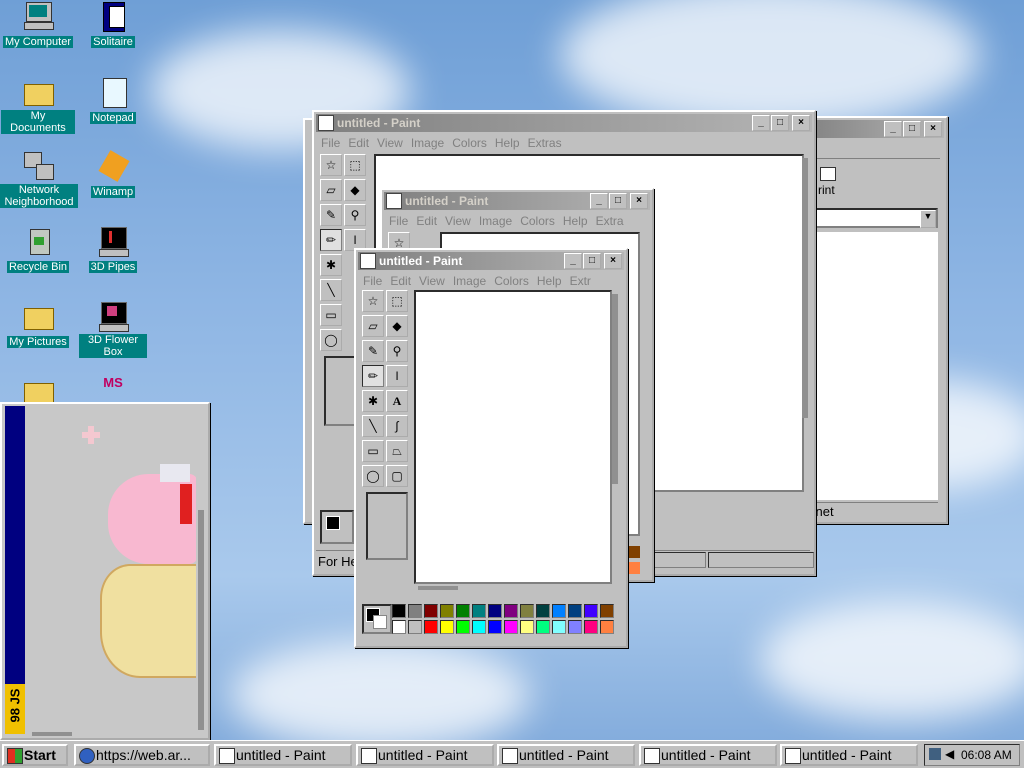 The height and width of the screenshot is (768, 1024). What do you see at coordinates (545, 143) in the screenshot?
I see `menu-extras: Extras` at bounding box center [545, 143].